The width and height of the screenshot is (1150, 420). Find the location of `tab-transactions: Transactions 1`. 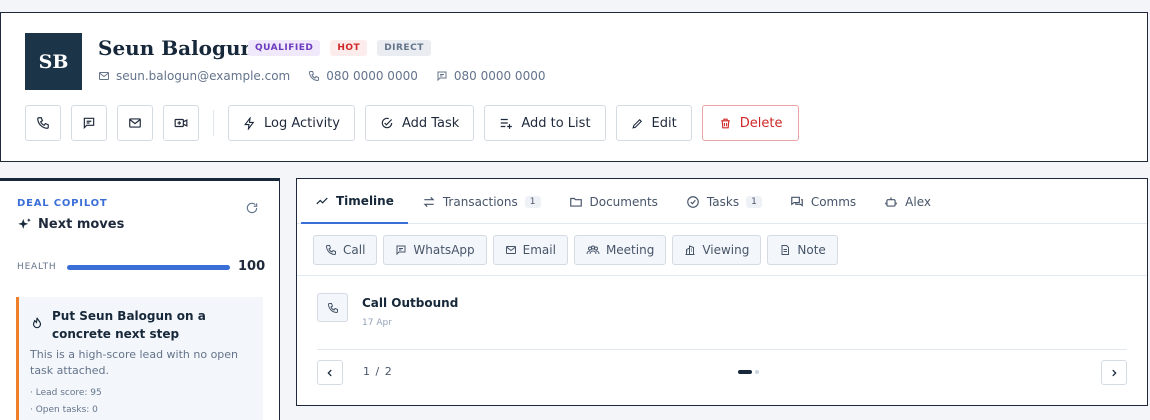

tab-transactions: Transactions 1 is located at coordinates (481, 201).